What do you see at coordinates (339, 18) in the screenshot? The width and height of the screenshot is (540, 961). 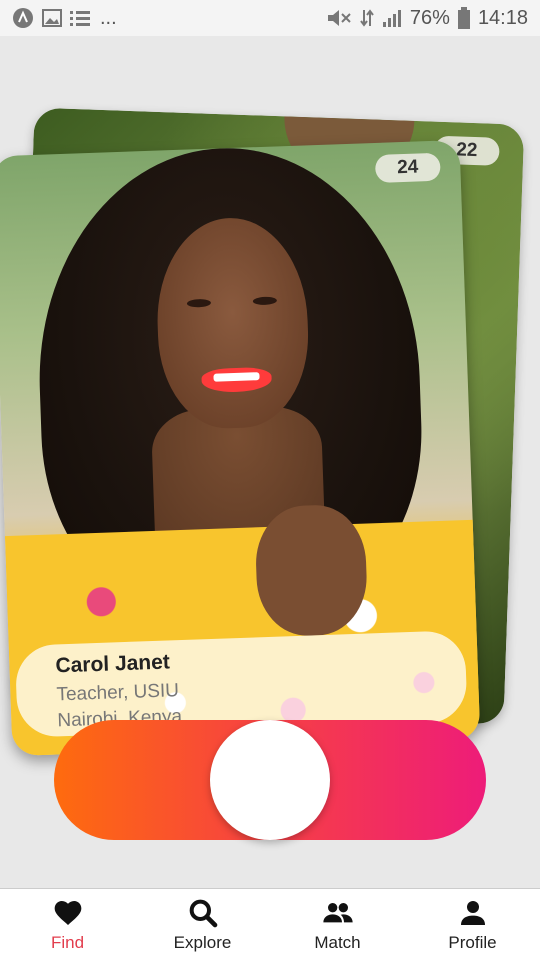 I see `mute-icon` at bounding box center [339, 18].